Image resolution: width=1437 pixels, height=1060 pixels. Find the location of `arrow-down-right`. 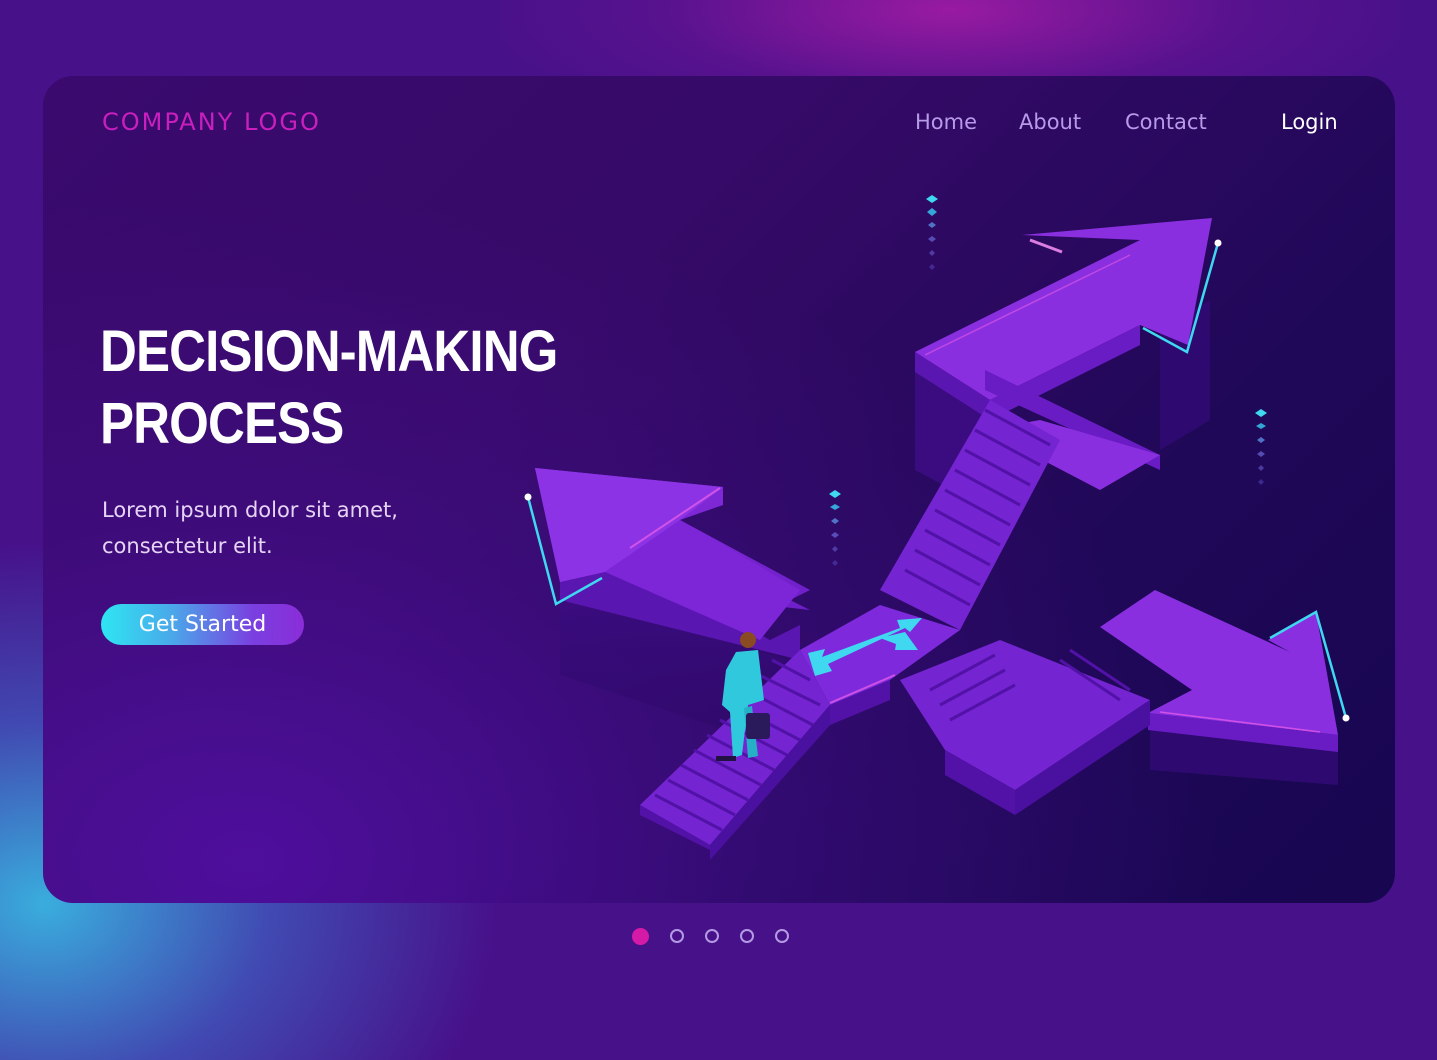

arrow-down-right is located at coordinates (1225, 687).